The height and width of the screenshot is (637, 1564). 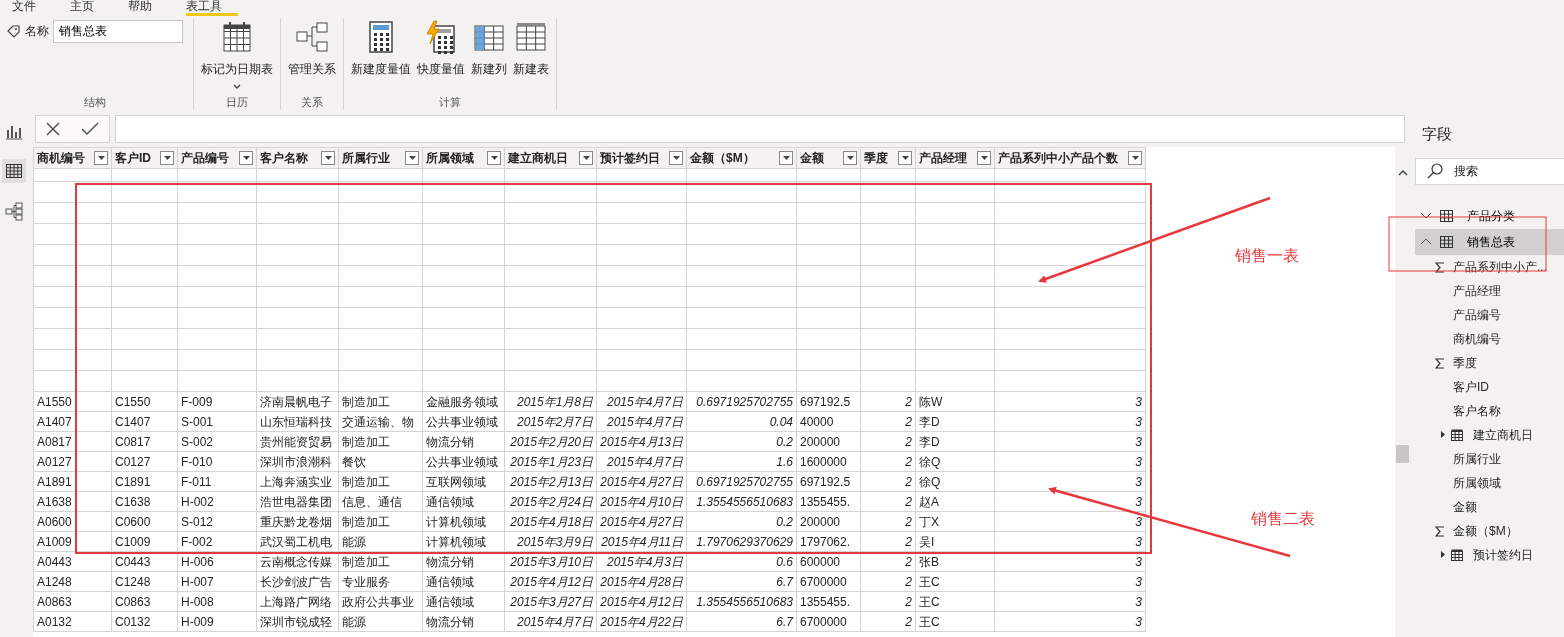 I want to click on view-button, so click(x=14, y=171).